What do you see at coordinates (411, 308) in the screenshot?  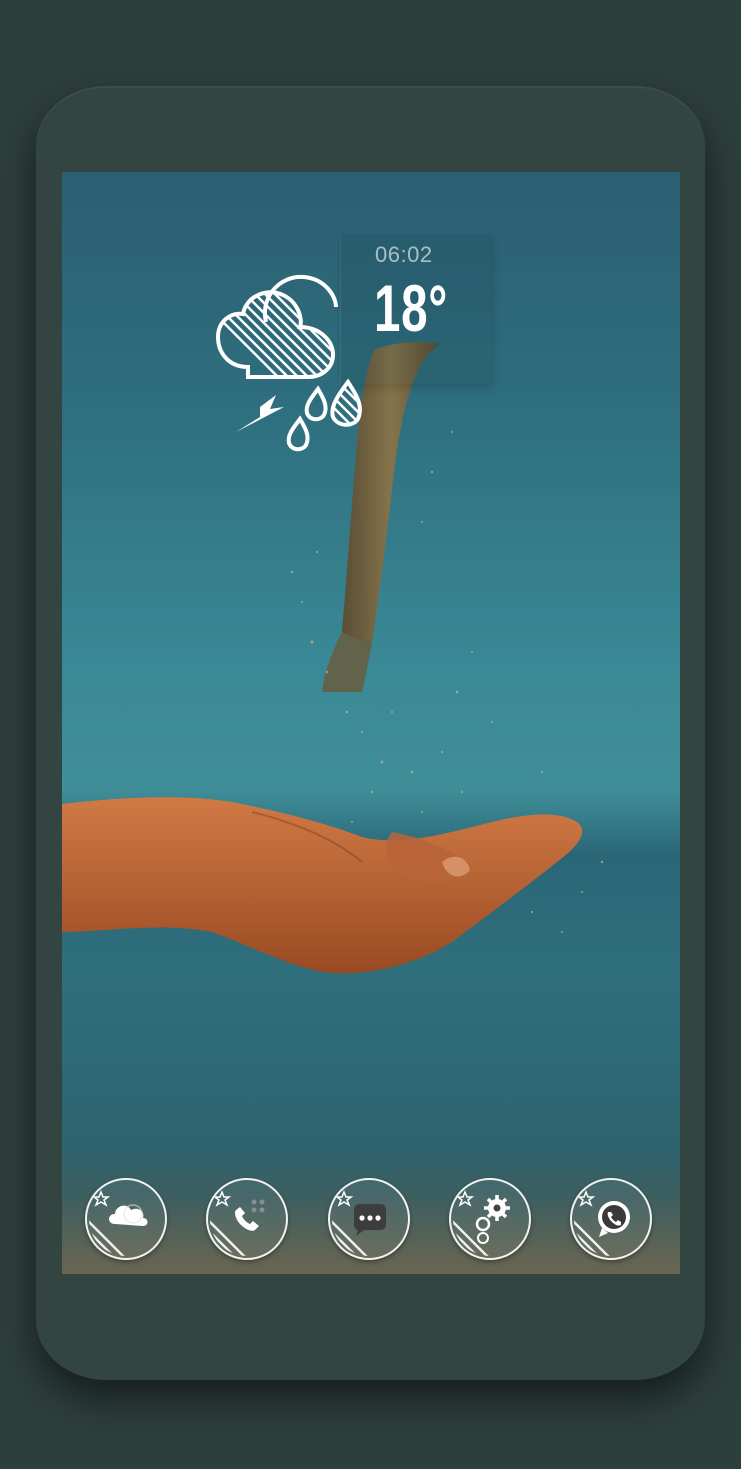 I see `temperature-reading: 18°` at bounding box center [411, 308].